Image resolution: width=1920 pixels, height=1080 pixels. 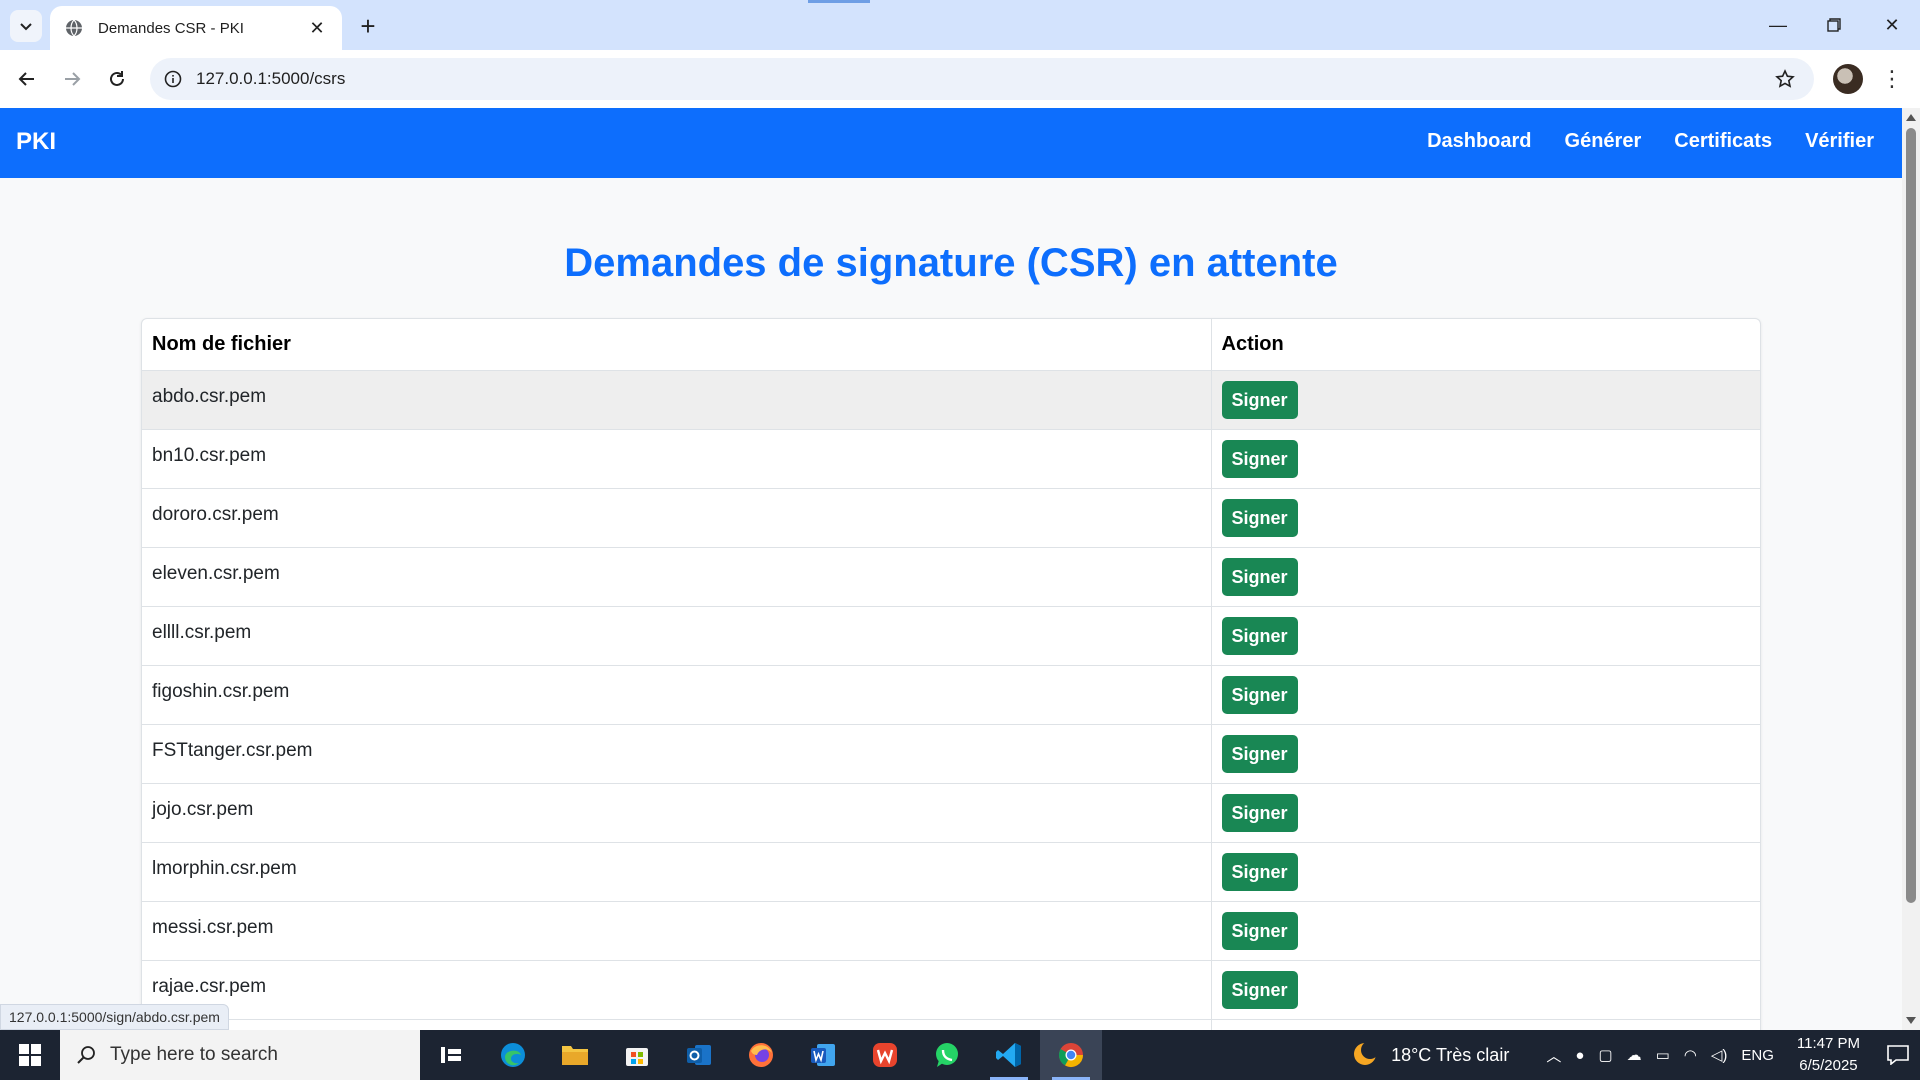 What do you see at coordinates (1778, 25) in the screenshot?
I see `minimize-button: —` at bounding box center [1778, 25].